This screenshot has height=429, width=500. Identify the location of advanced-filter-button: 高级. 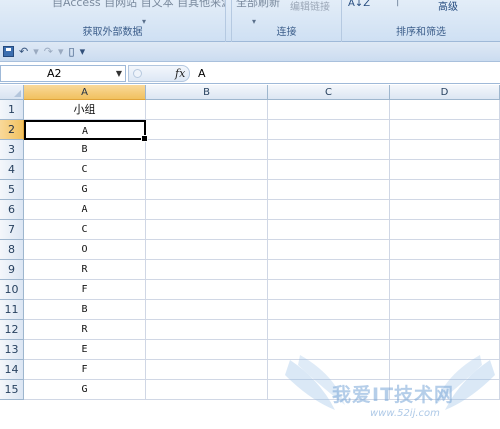
(448, 6).